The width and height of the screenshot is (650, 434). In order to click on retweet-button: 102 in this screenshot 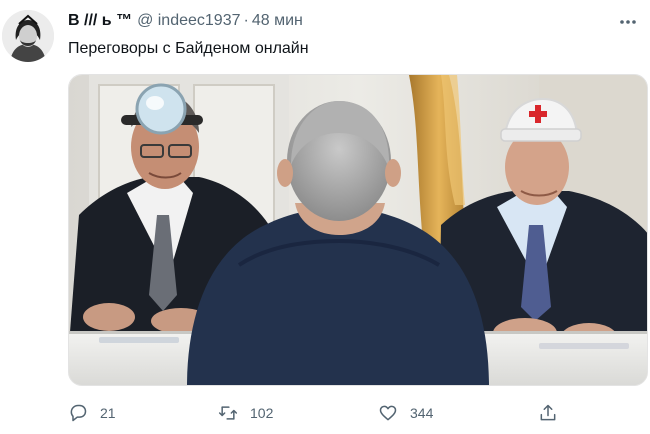, I will do `click(245, 413)`.